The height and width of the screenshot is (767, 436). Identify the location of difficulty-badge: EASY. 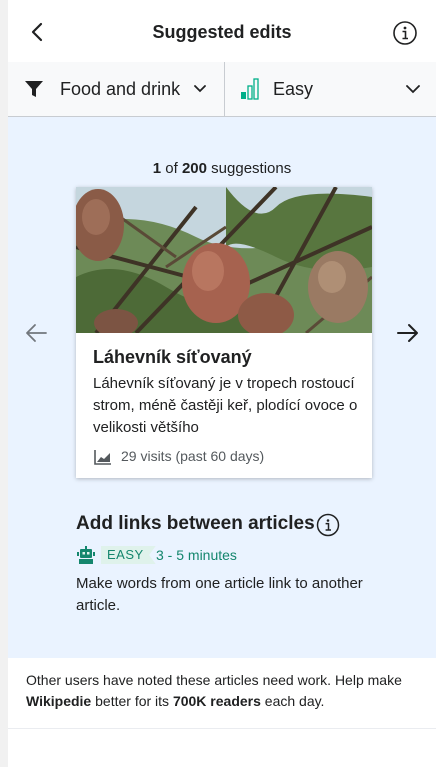
(128, 555).